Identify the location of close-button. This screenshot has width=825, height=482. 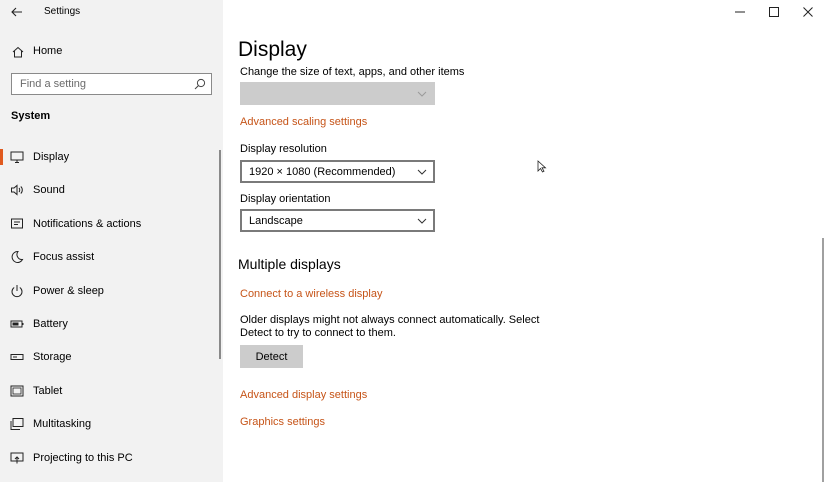
(808, 12).